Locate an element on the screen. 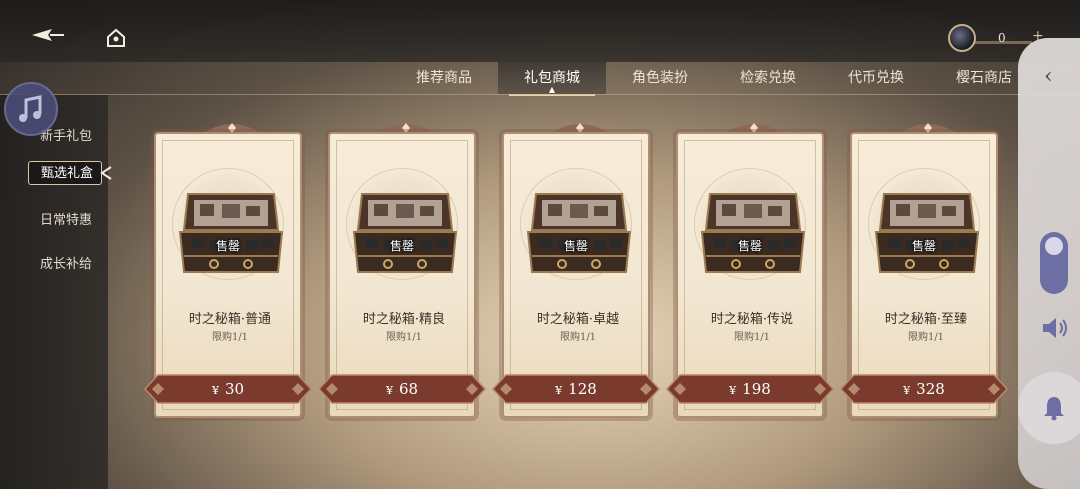 The image size is (1080, 489). price-amount: 68 is located at coordinates (408, 389).